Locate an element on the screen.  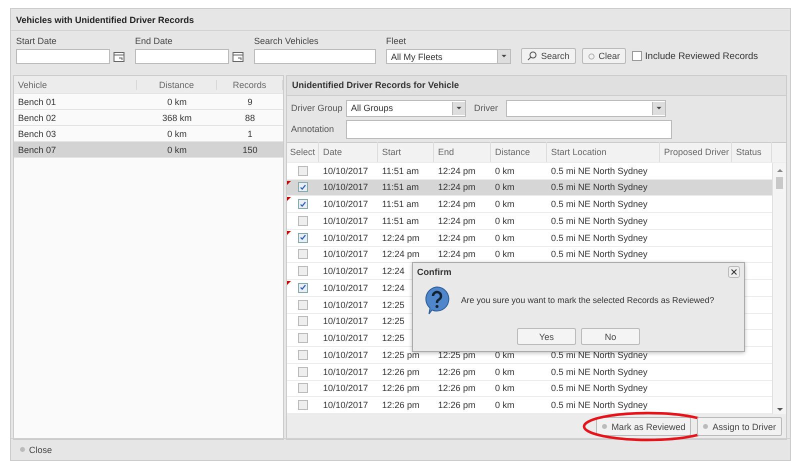
column-header: Status is located at coordinates (752, 152).